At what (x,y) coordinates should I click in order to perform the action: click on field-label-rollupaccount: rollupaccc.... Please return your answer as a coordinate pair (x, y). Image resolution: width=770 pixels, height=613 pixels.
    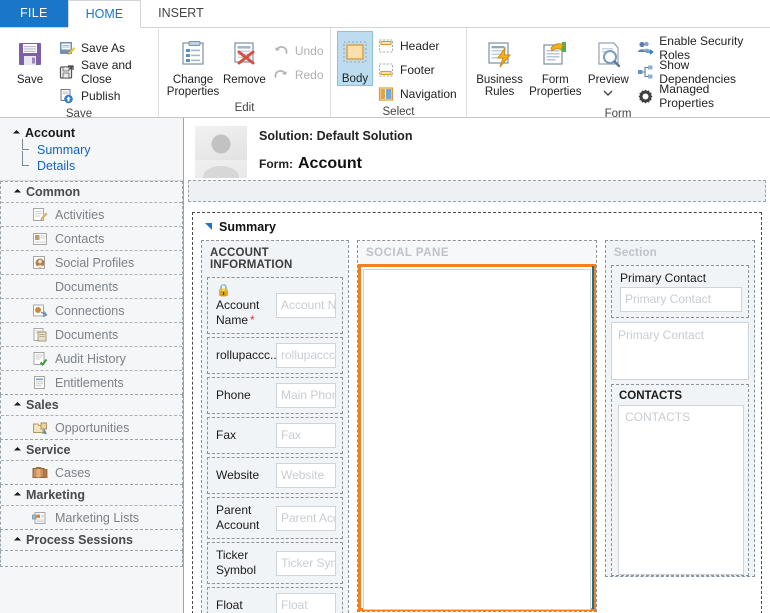
    Looking at the image, I should click on (248, 355).